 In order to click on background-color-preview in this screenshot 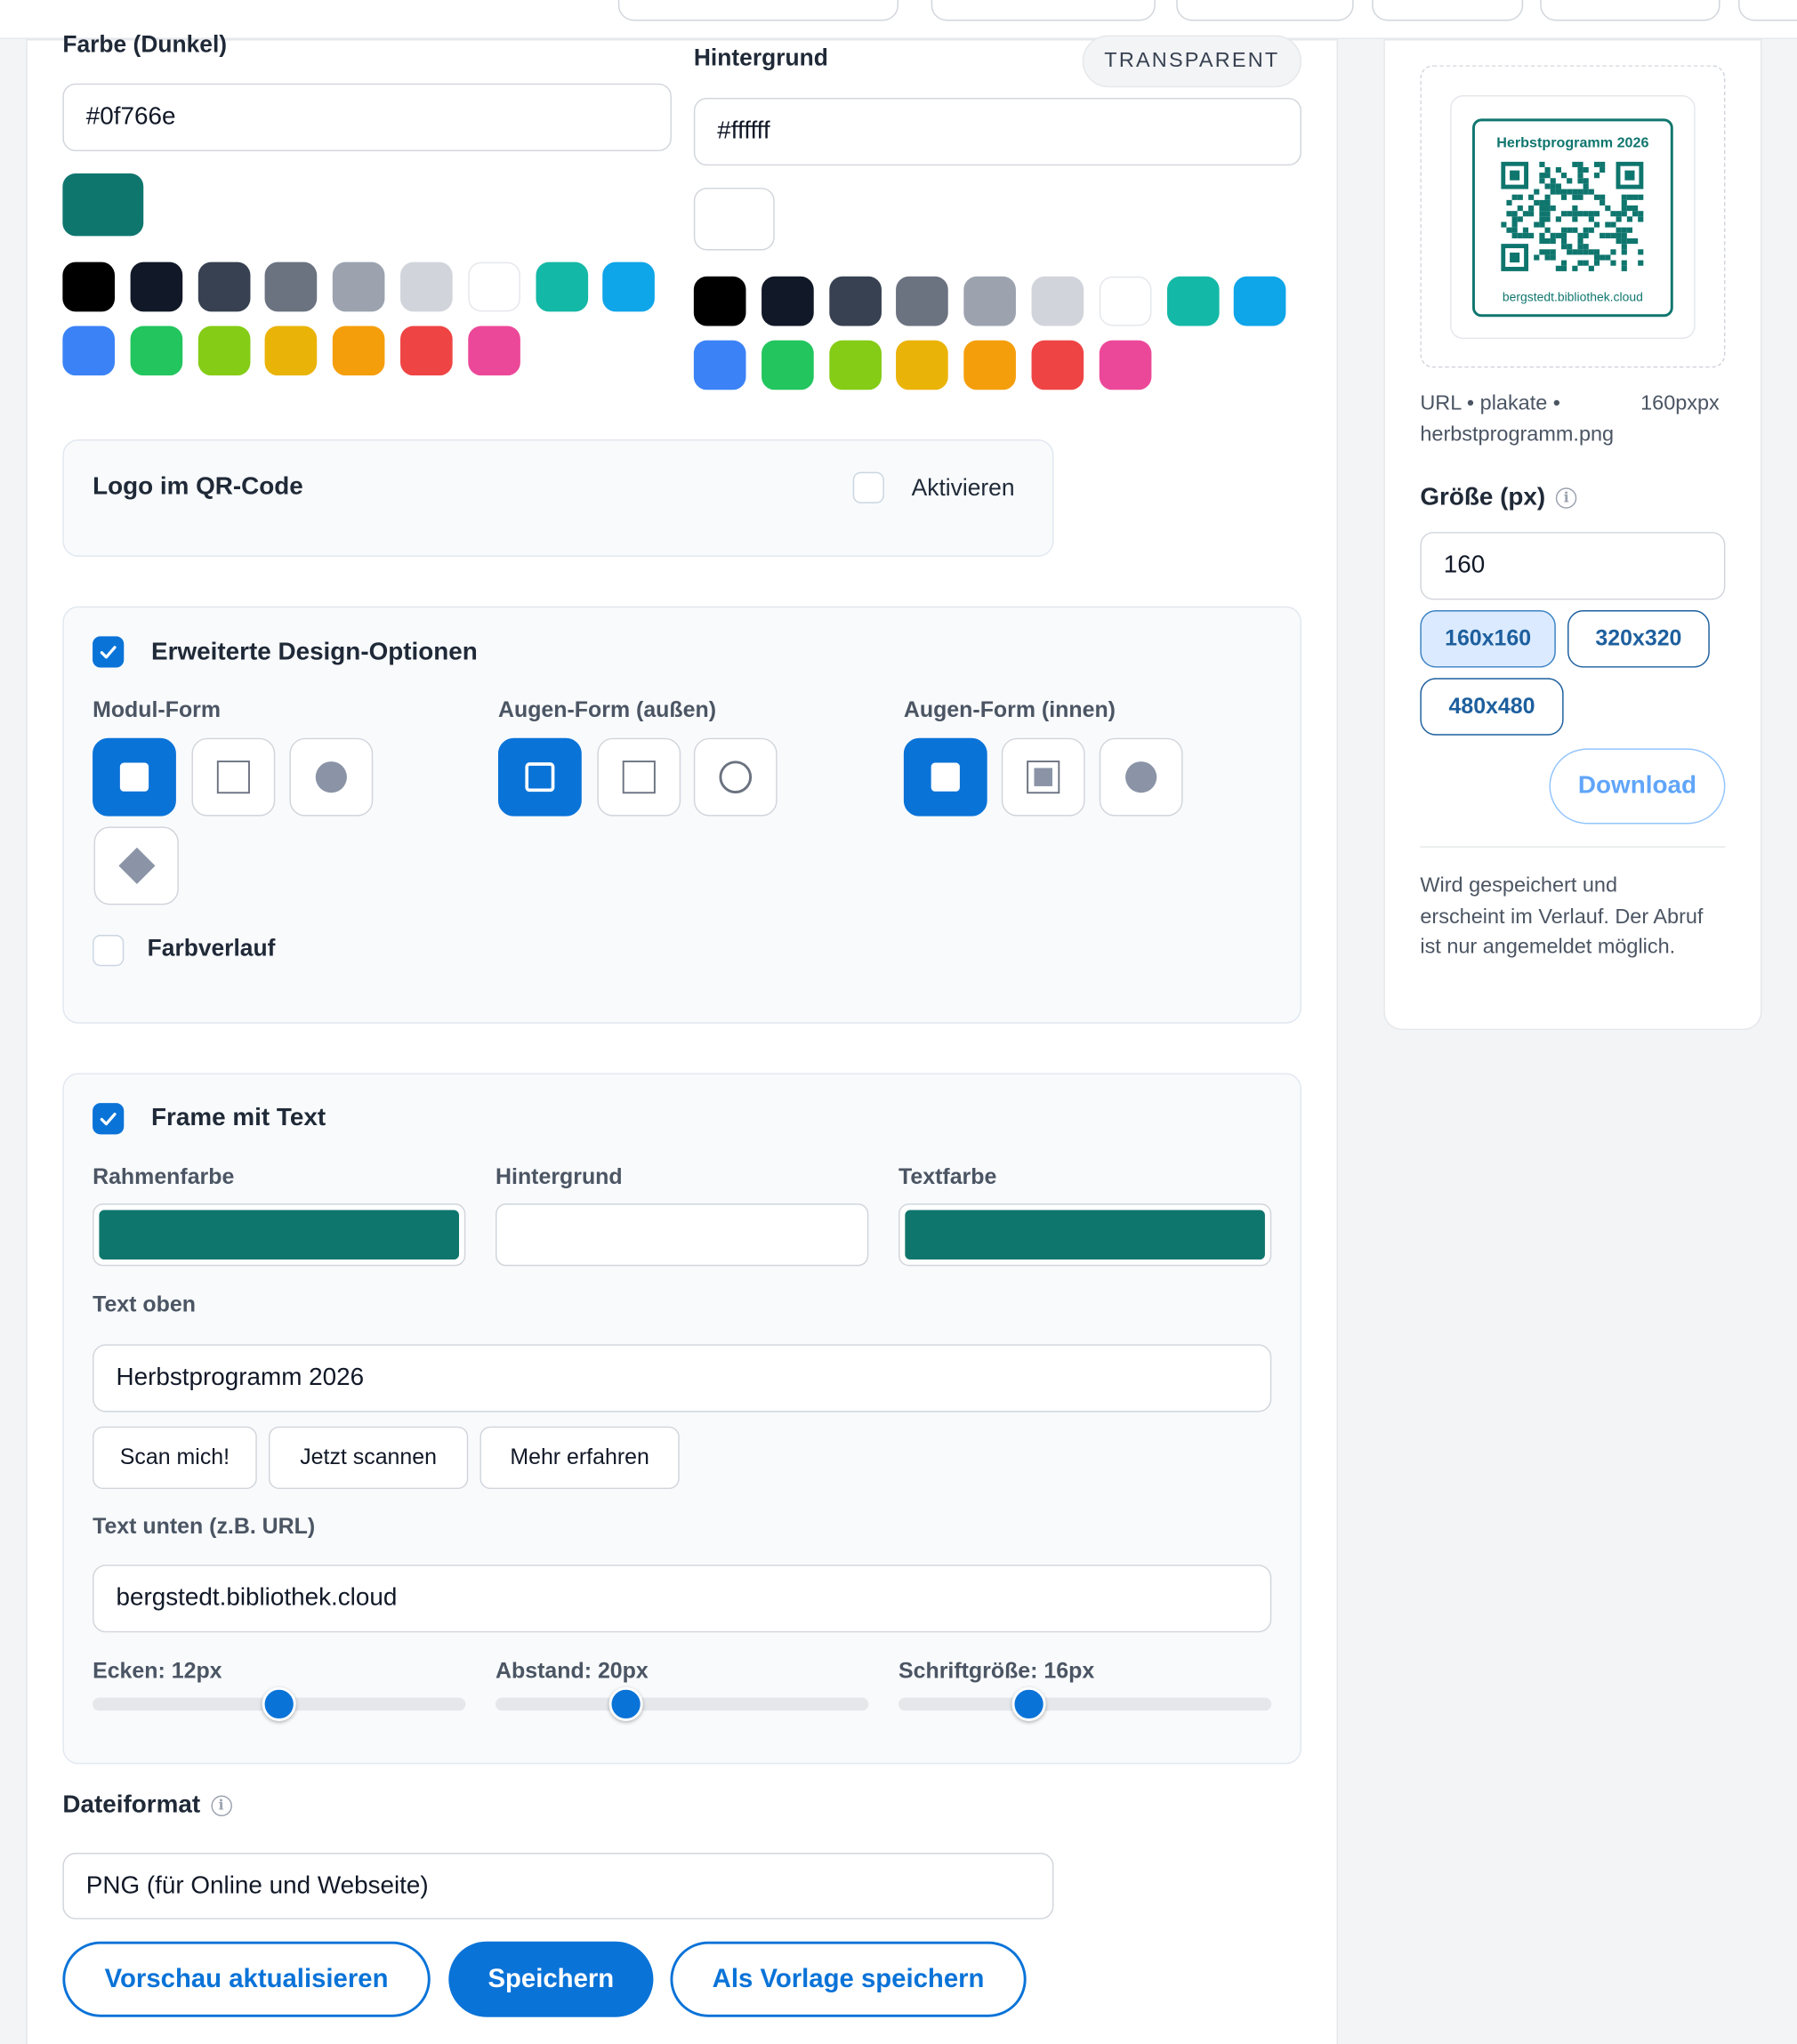, I will do `click(734, 220)`.